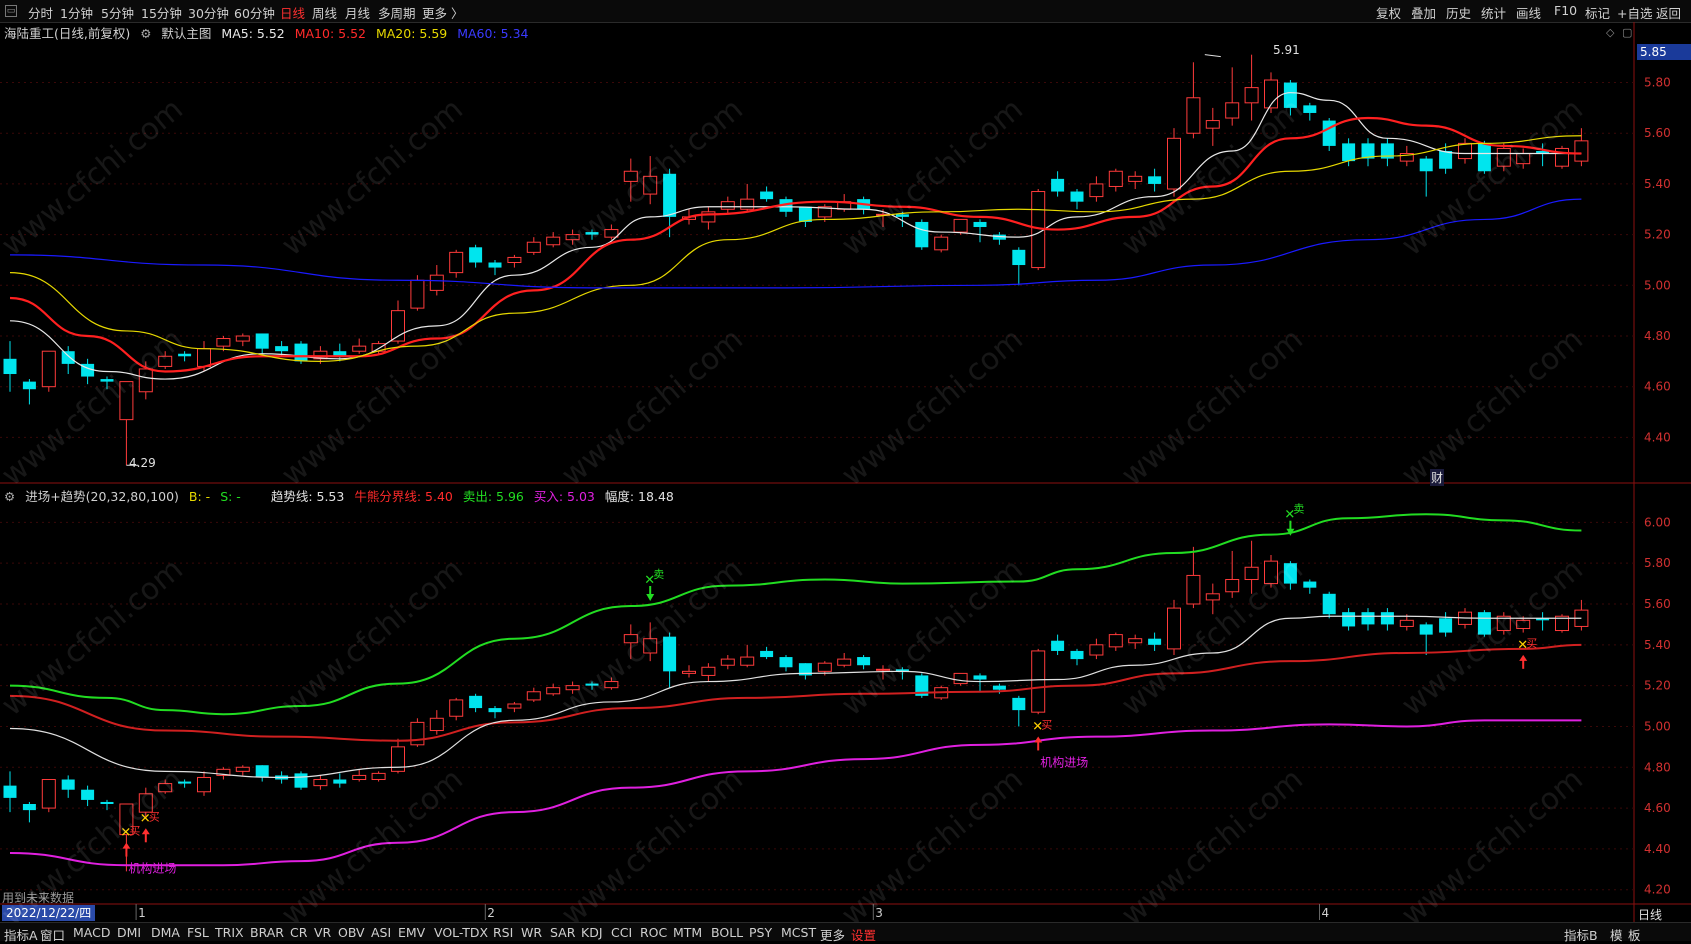 The image size is (1691, 944). I want to click on sell-signal-text: 卖, so click(1298, 509).